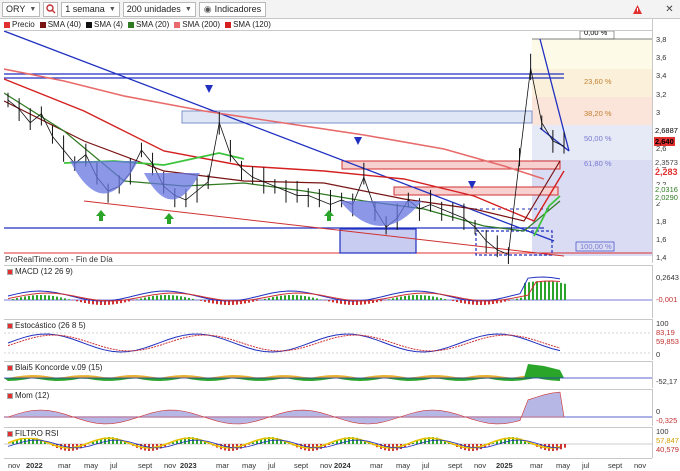  I want to click on legend-item: Precio, so click(19, 24).